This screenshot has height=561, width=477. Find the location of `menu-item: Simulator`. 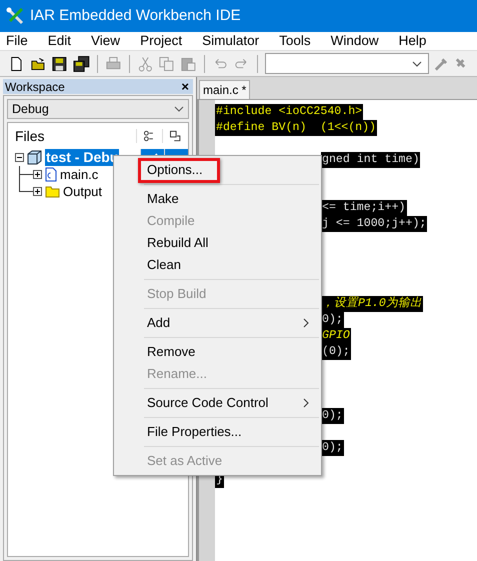

menu-item: Simulator is located at coordinates (230, 41).